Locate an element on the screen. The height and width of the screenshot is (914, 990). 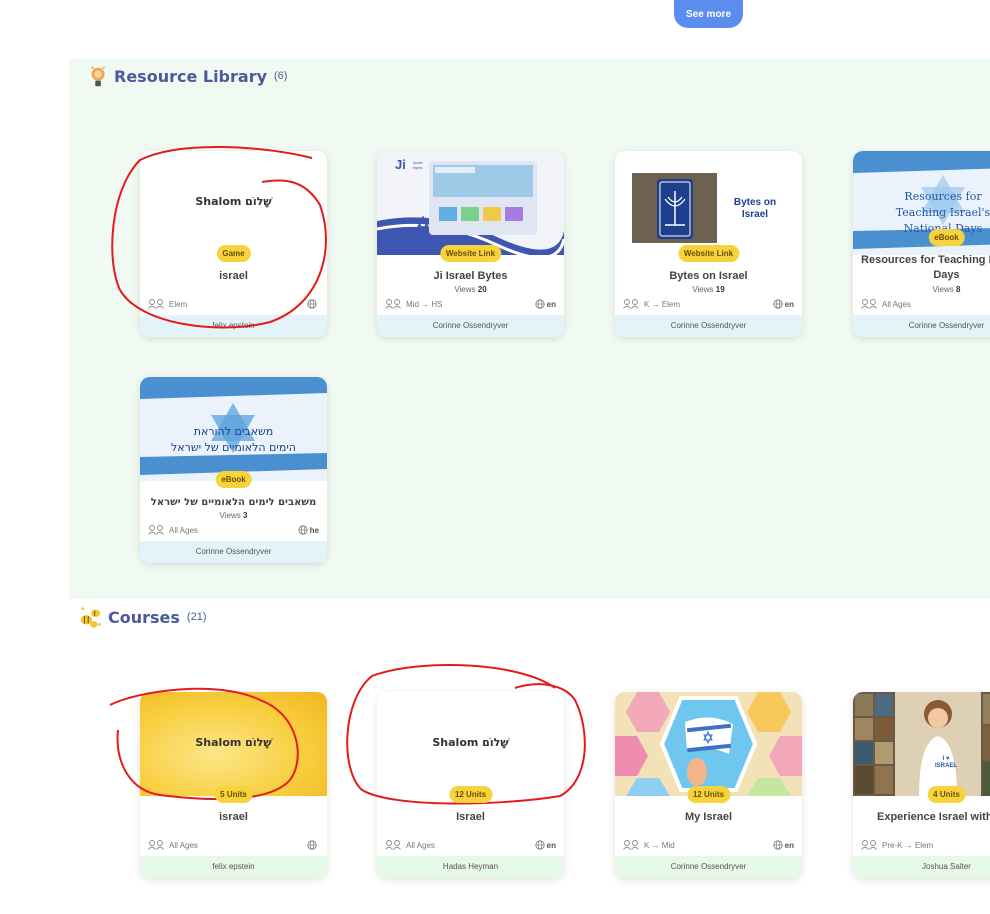
card-meta: All Ages en is located at coordinates (470, 845).